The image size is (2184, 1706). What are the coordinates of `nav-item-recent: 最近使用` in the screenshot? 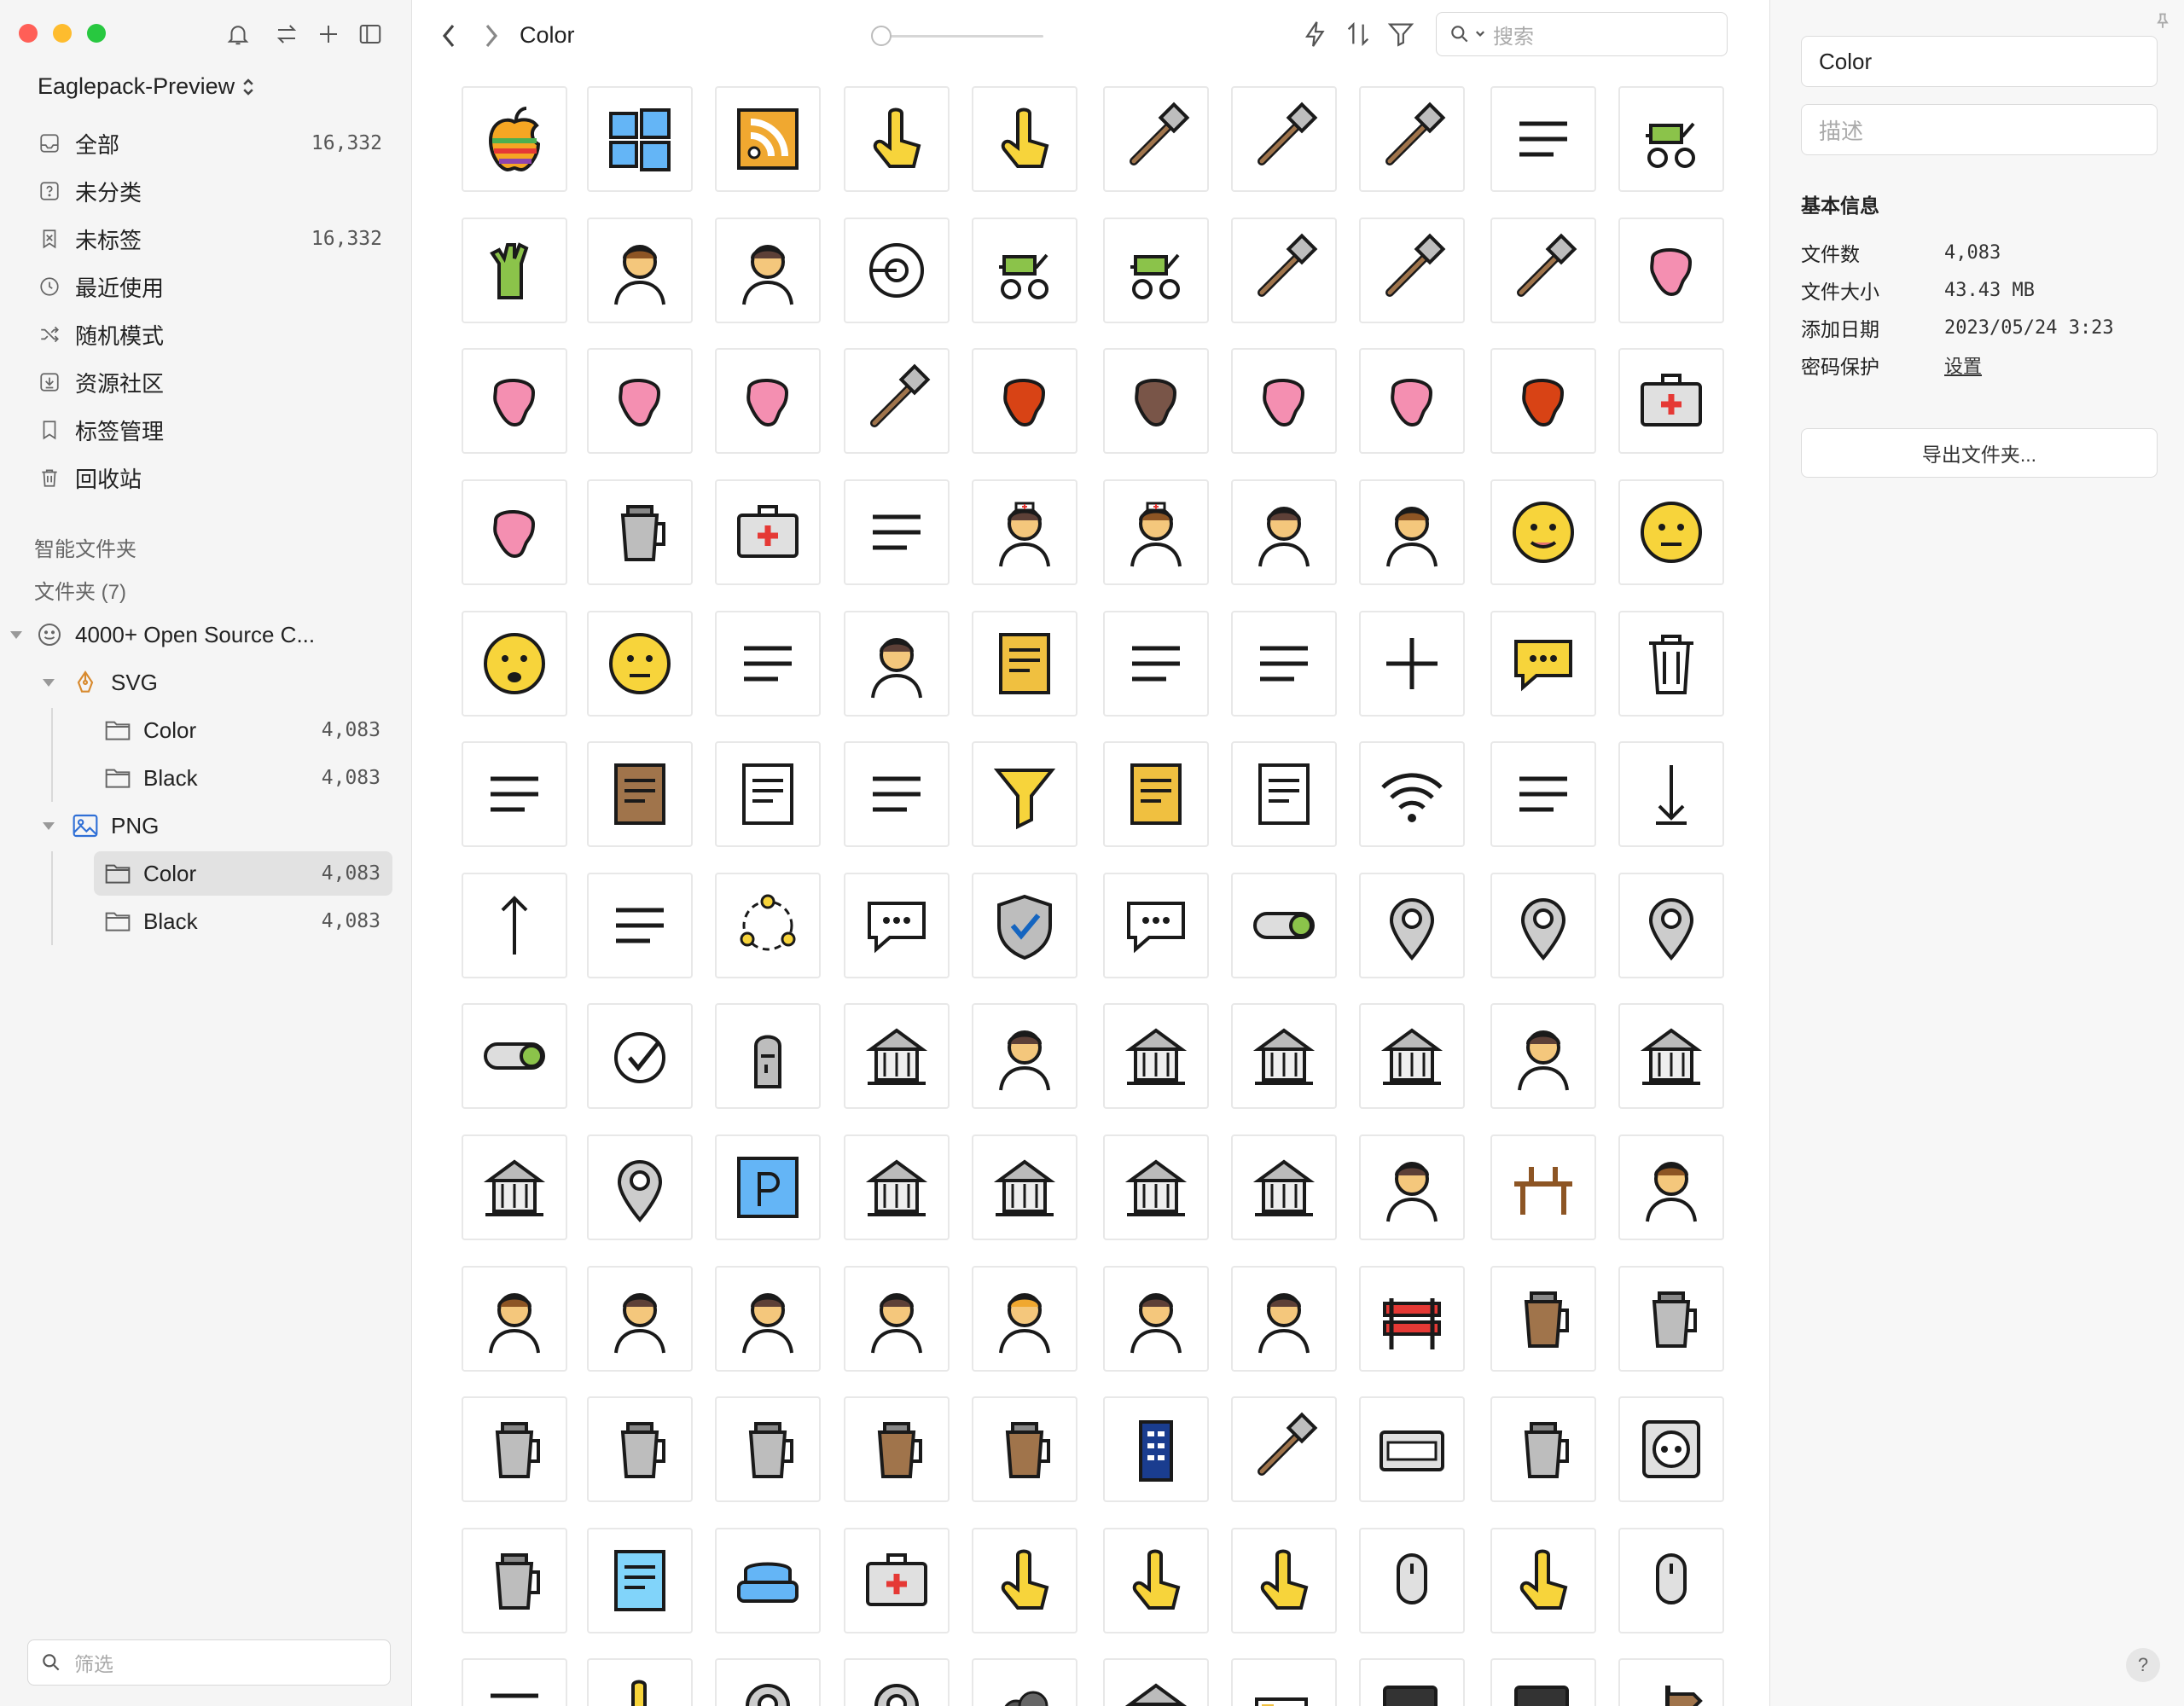 It's located at (209, 286).